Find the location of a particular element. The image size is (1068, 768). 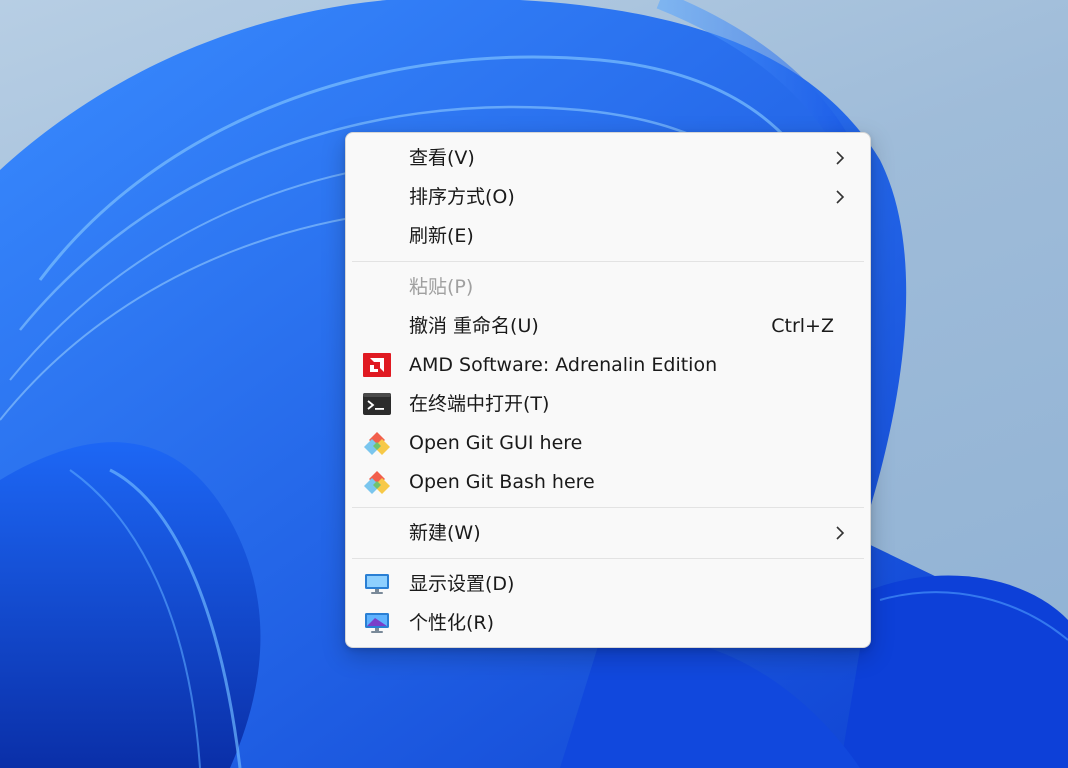

menu-item-label: 在终端中打开(T) is located at coordinates (479, 404).